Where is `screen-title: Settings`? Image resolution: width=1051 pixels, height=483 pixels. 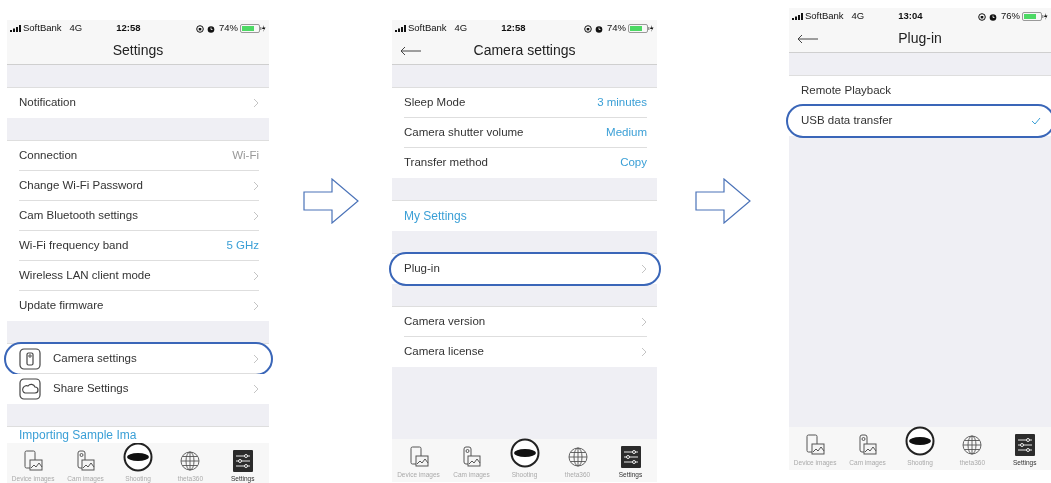
screen-title: Settings is located at coordinates (138, 50).